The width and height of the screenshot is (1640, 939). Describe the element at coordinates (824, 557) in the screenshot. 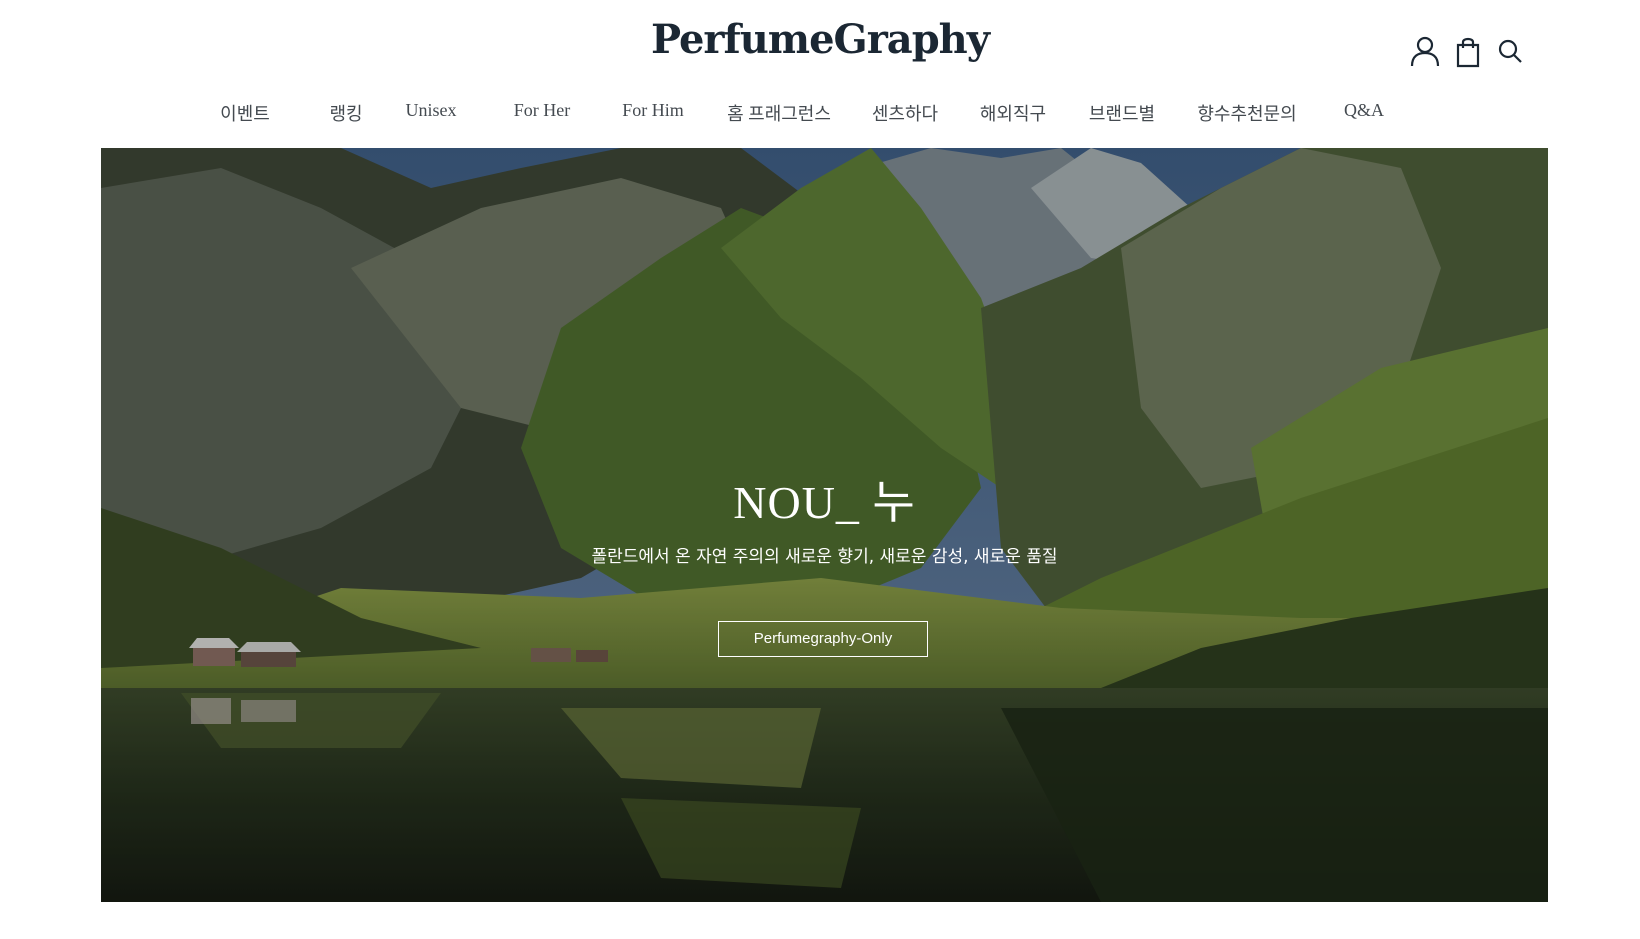

I see `hero-subtitle: 폴란드에서 온 자연 주의의 새로운 향기, 새로운 감성, 새로운 품질` at that location.